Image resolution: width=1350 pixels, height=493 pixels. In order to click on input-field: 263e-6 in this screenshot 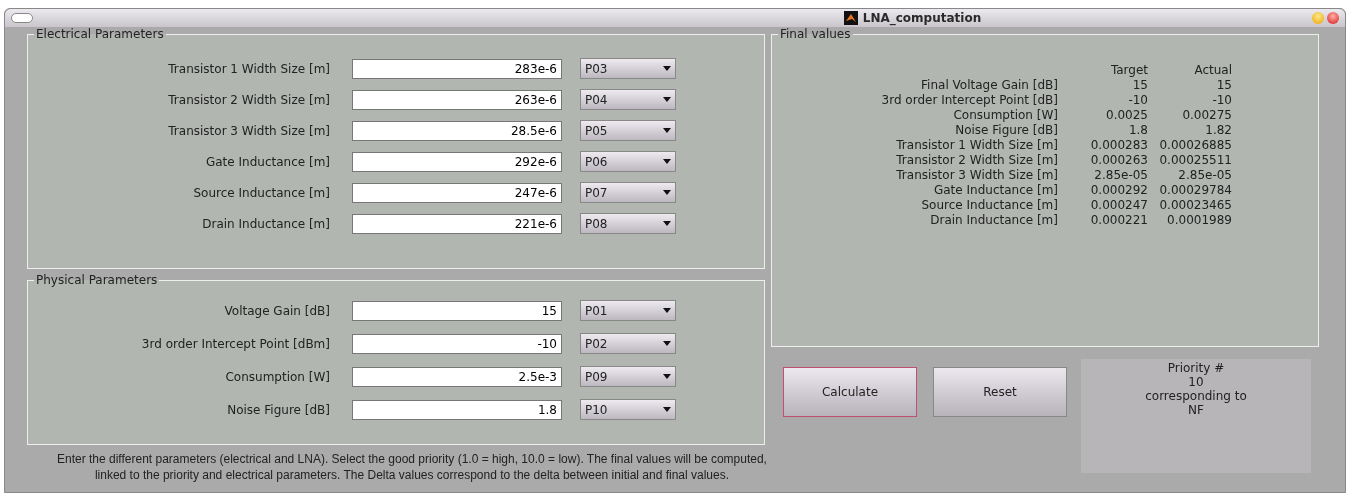, I will do `click(457, 99)`.